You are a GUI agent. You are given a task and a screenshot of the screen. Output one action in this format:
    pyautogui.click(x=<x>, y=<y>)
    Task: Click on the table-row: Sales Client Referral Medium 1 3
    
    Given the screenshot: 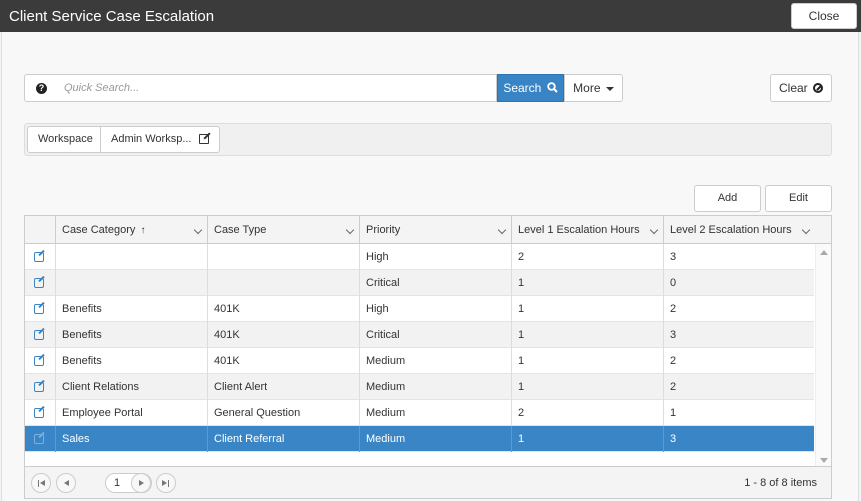 What is the action you would take?
    pyautogui.click(x=419, y=439)
    